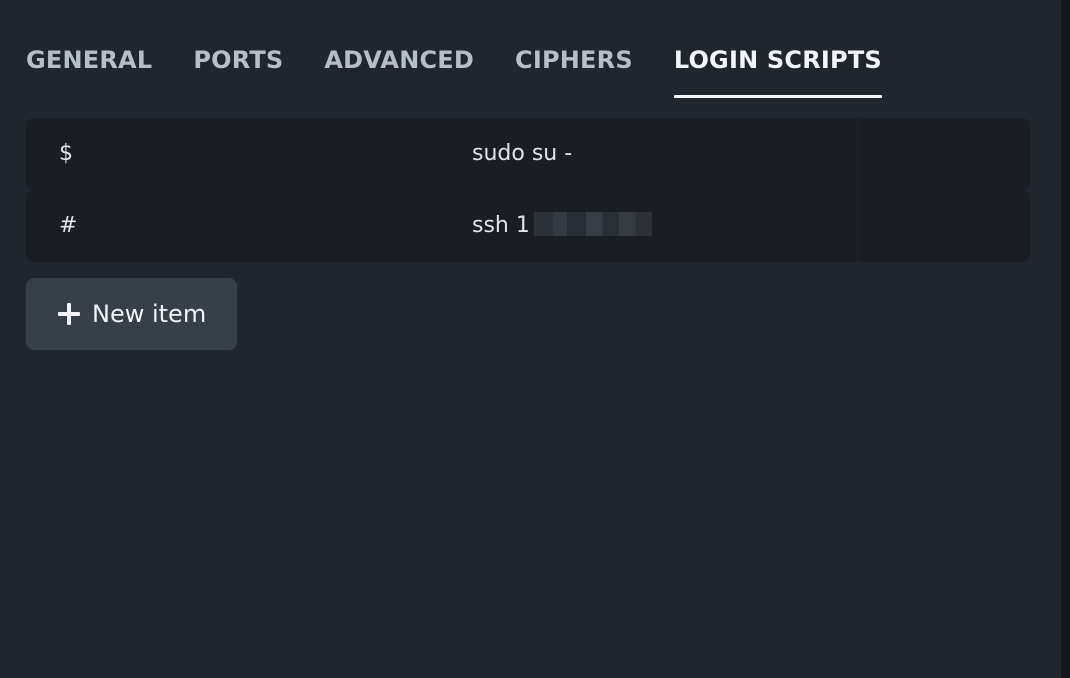 This screenshot has height=678, width=1070. What do you see at coordinates (1065, 339) in the screenshot?
I see `window-edge` at bounding box center [1065, 339].